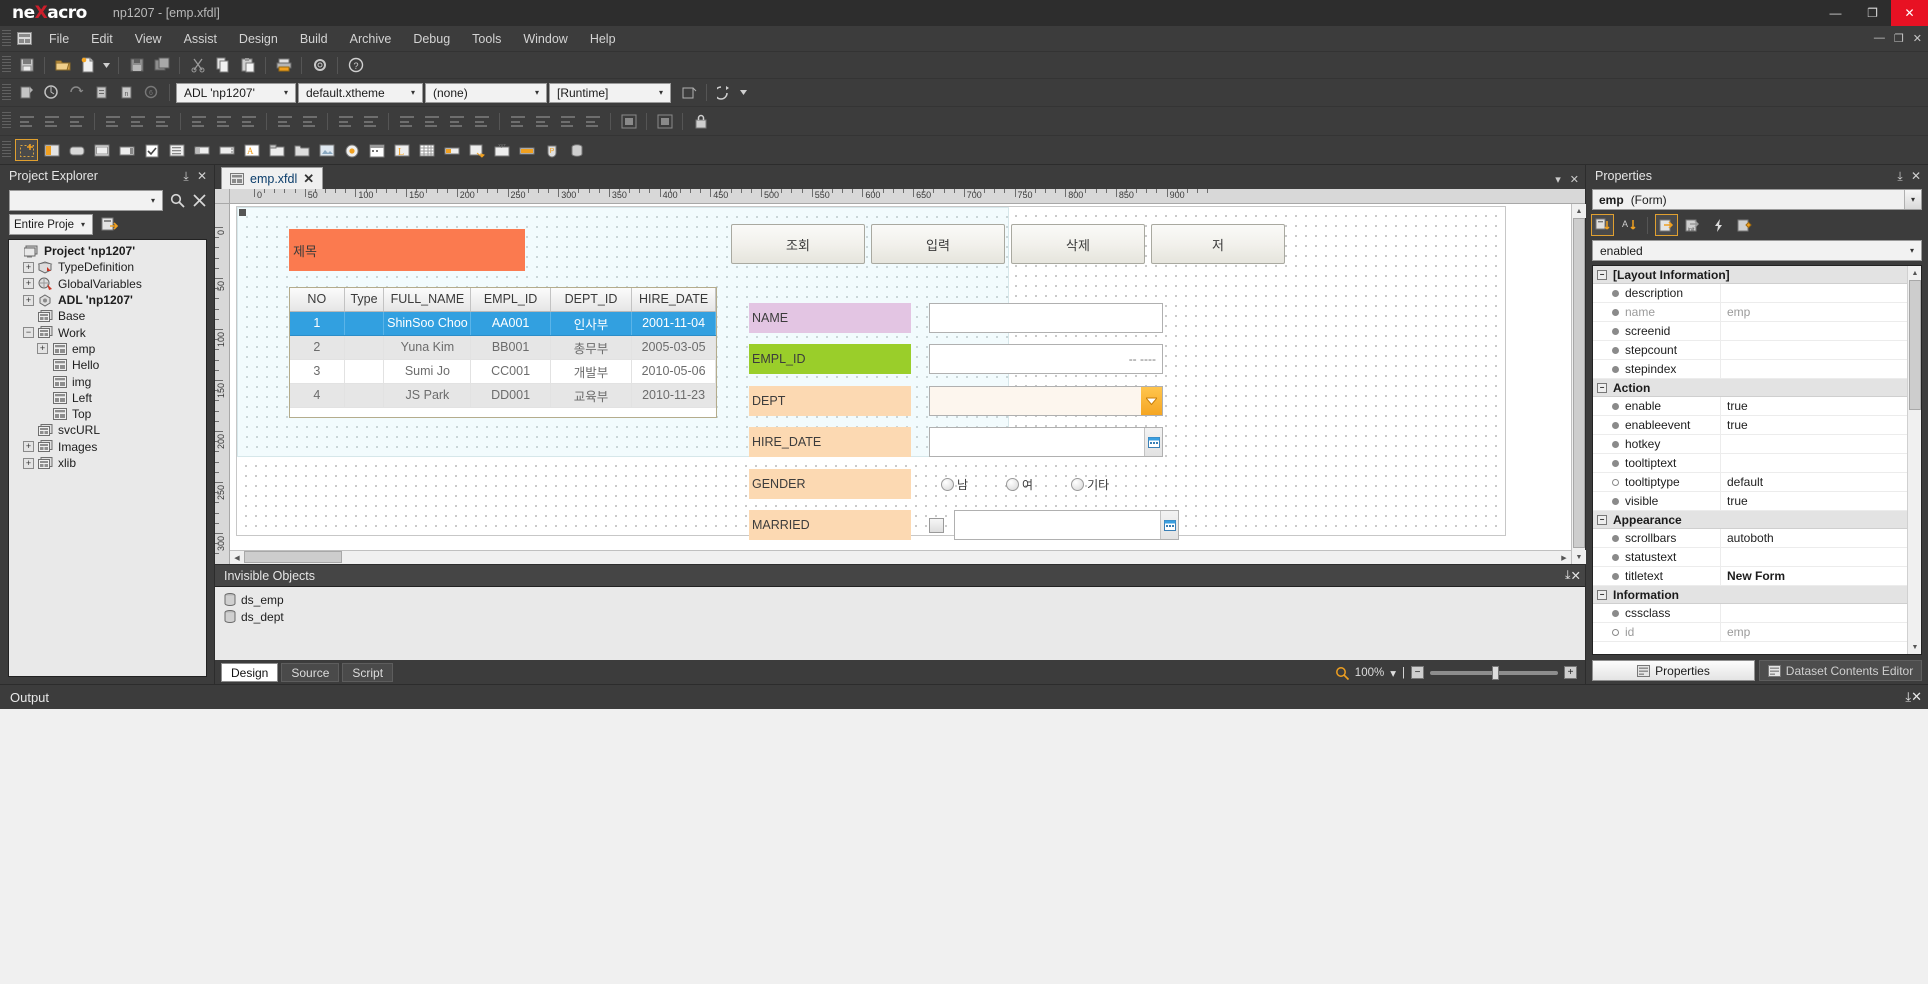 The image size is (1928, 984). I want to click on menu-item-build: Build, so click(314, 39).